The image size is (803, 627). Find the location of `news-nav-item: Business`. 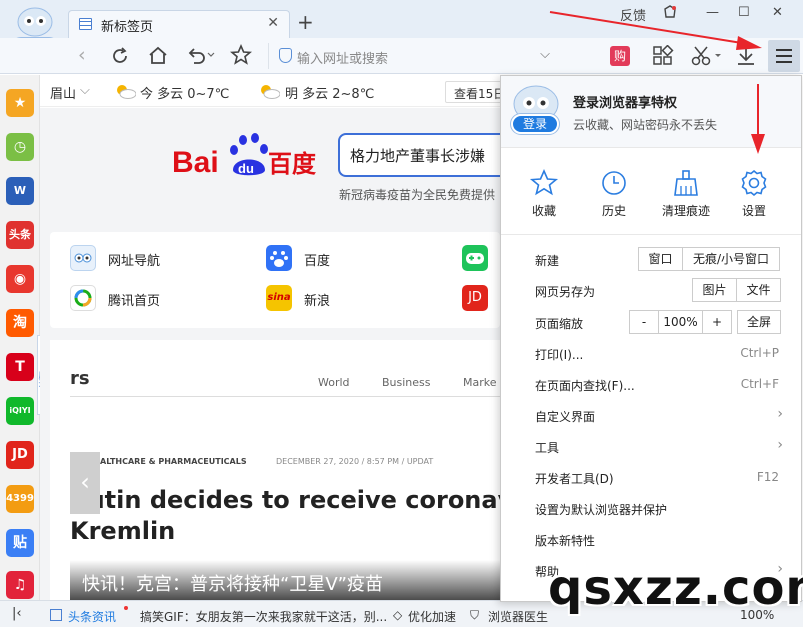

news-nav-item: Business is located at coordinates (406, 382).